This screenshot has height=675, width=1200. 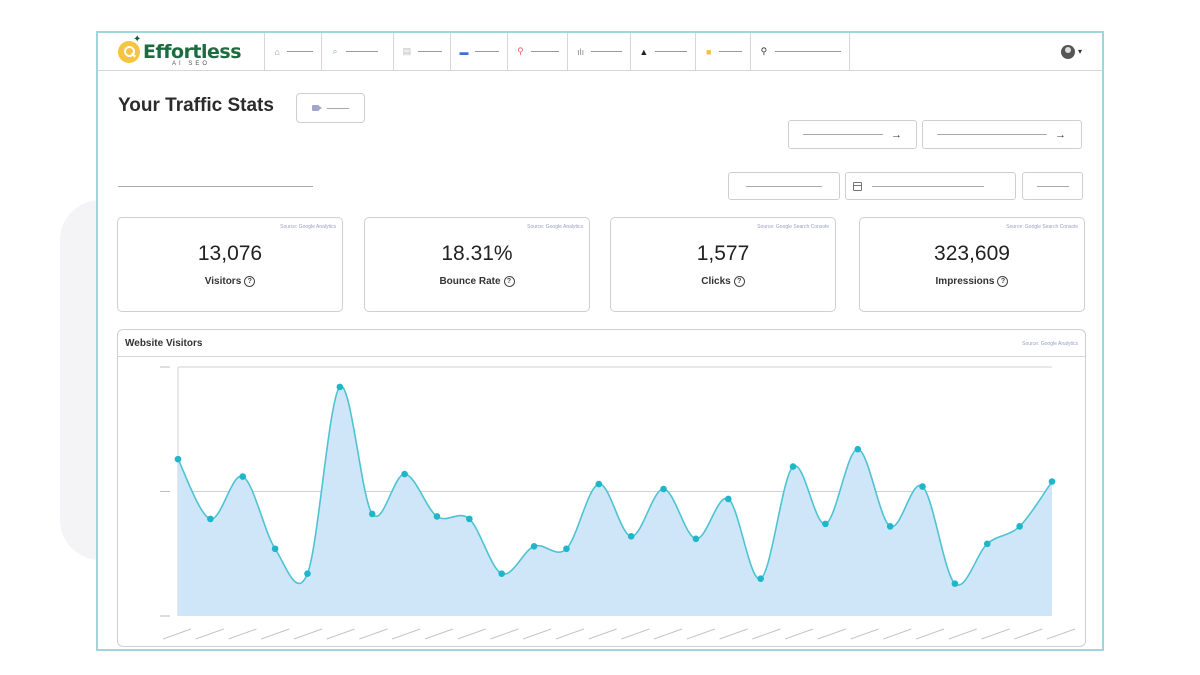 I want to click on filter-placeholder, so click(x=784, y=186).